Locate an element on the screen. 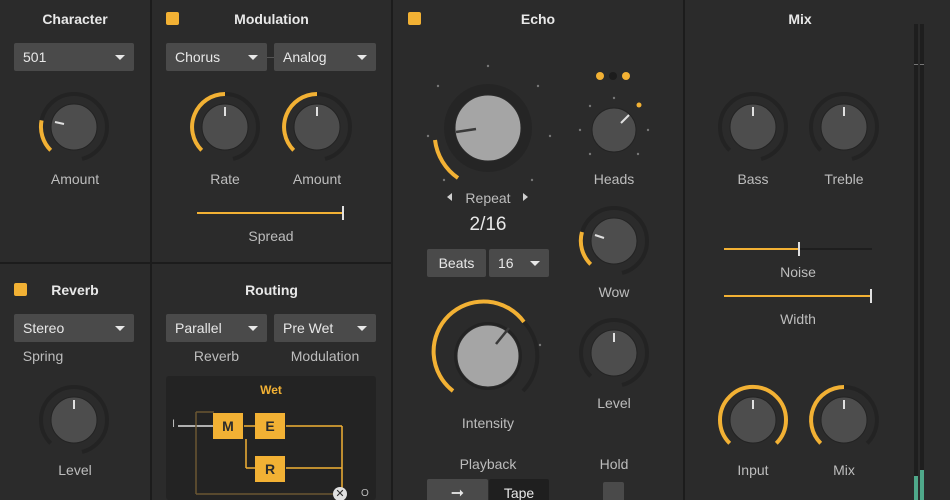  modulation-rate-label: Rate is located at coordinates (225, 179).